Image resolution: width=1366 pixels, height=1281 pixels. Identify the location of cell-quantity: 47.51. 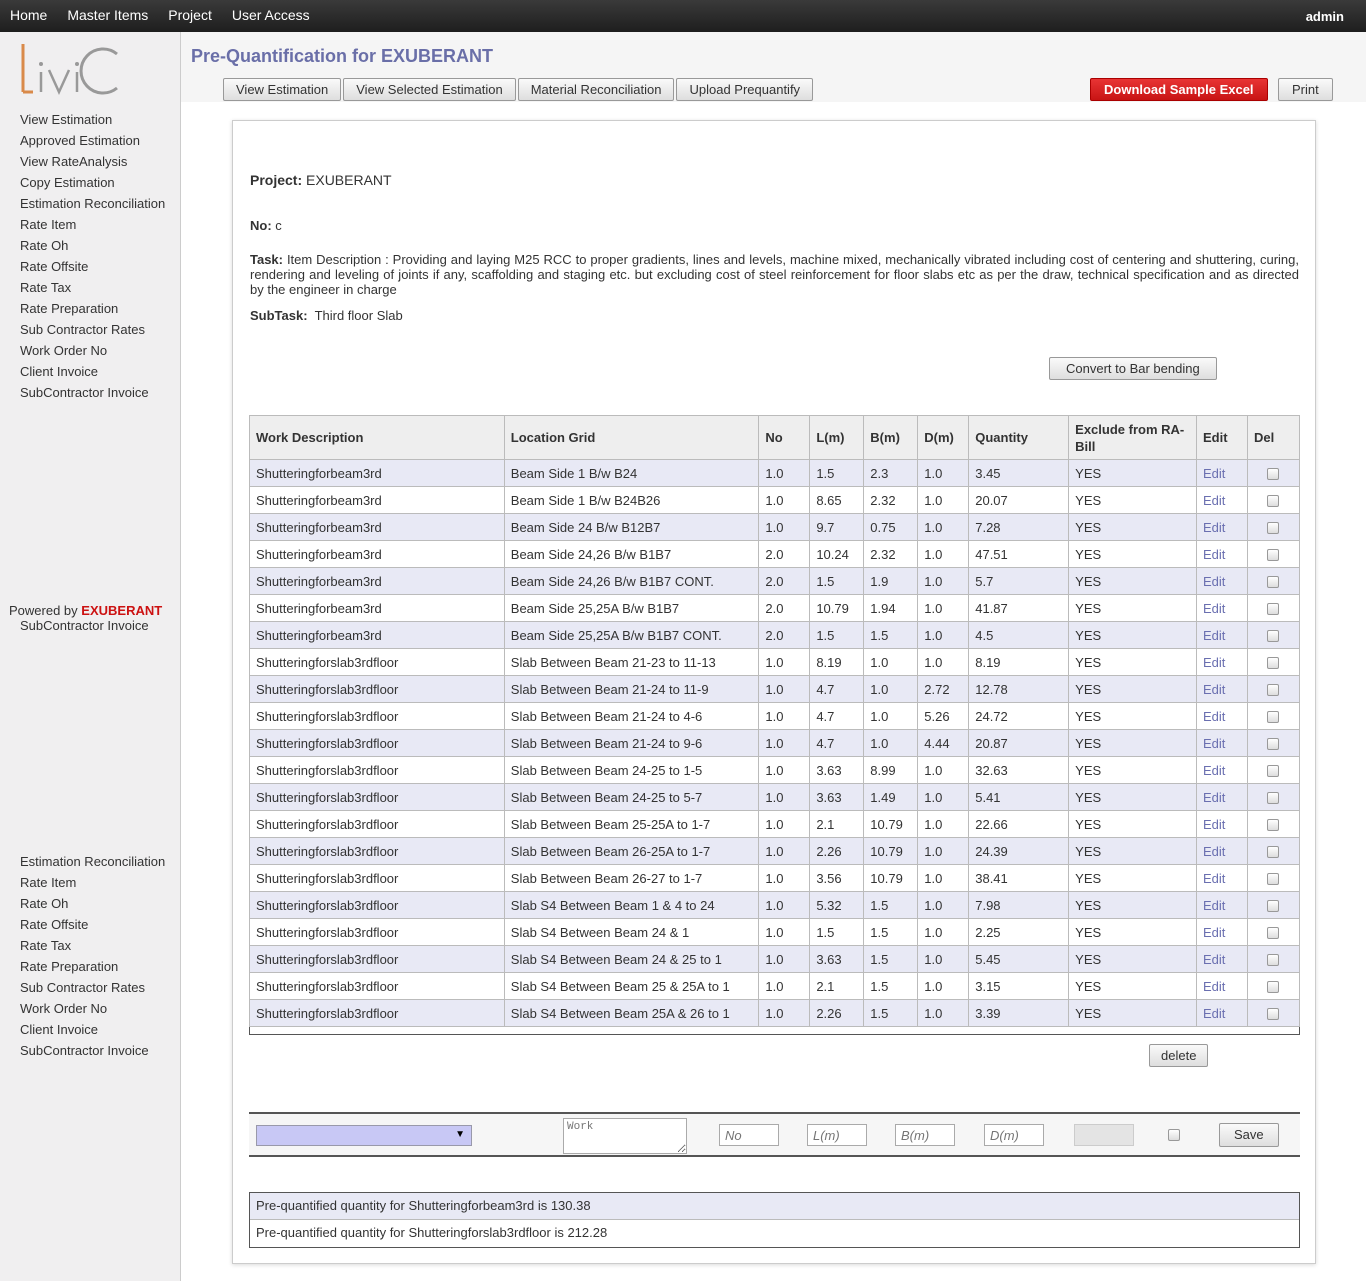
(1019, 554).